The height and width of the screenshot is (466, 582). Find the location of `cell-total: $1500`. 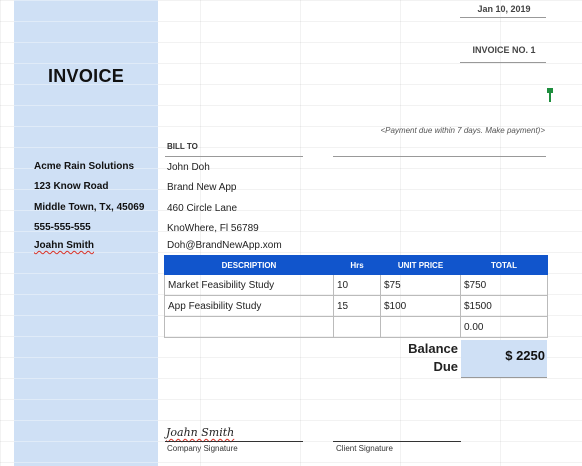

cell-total: $1500 is located at coordinates (504, 306).